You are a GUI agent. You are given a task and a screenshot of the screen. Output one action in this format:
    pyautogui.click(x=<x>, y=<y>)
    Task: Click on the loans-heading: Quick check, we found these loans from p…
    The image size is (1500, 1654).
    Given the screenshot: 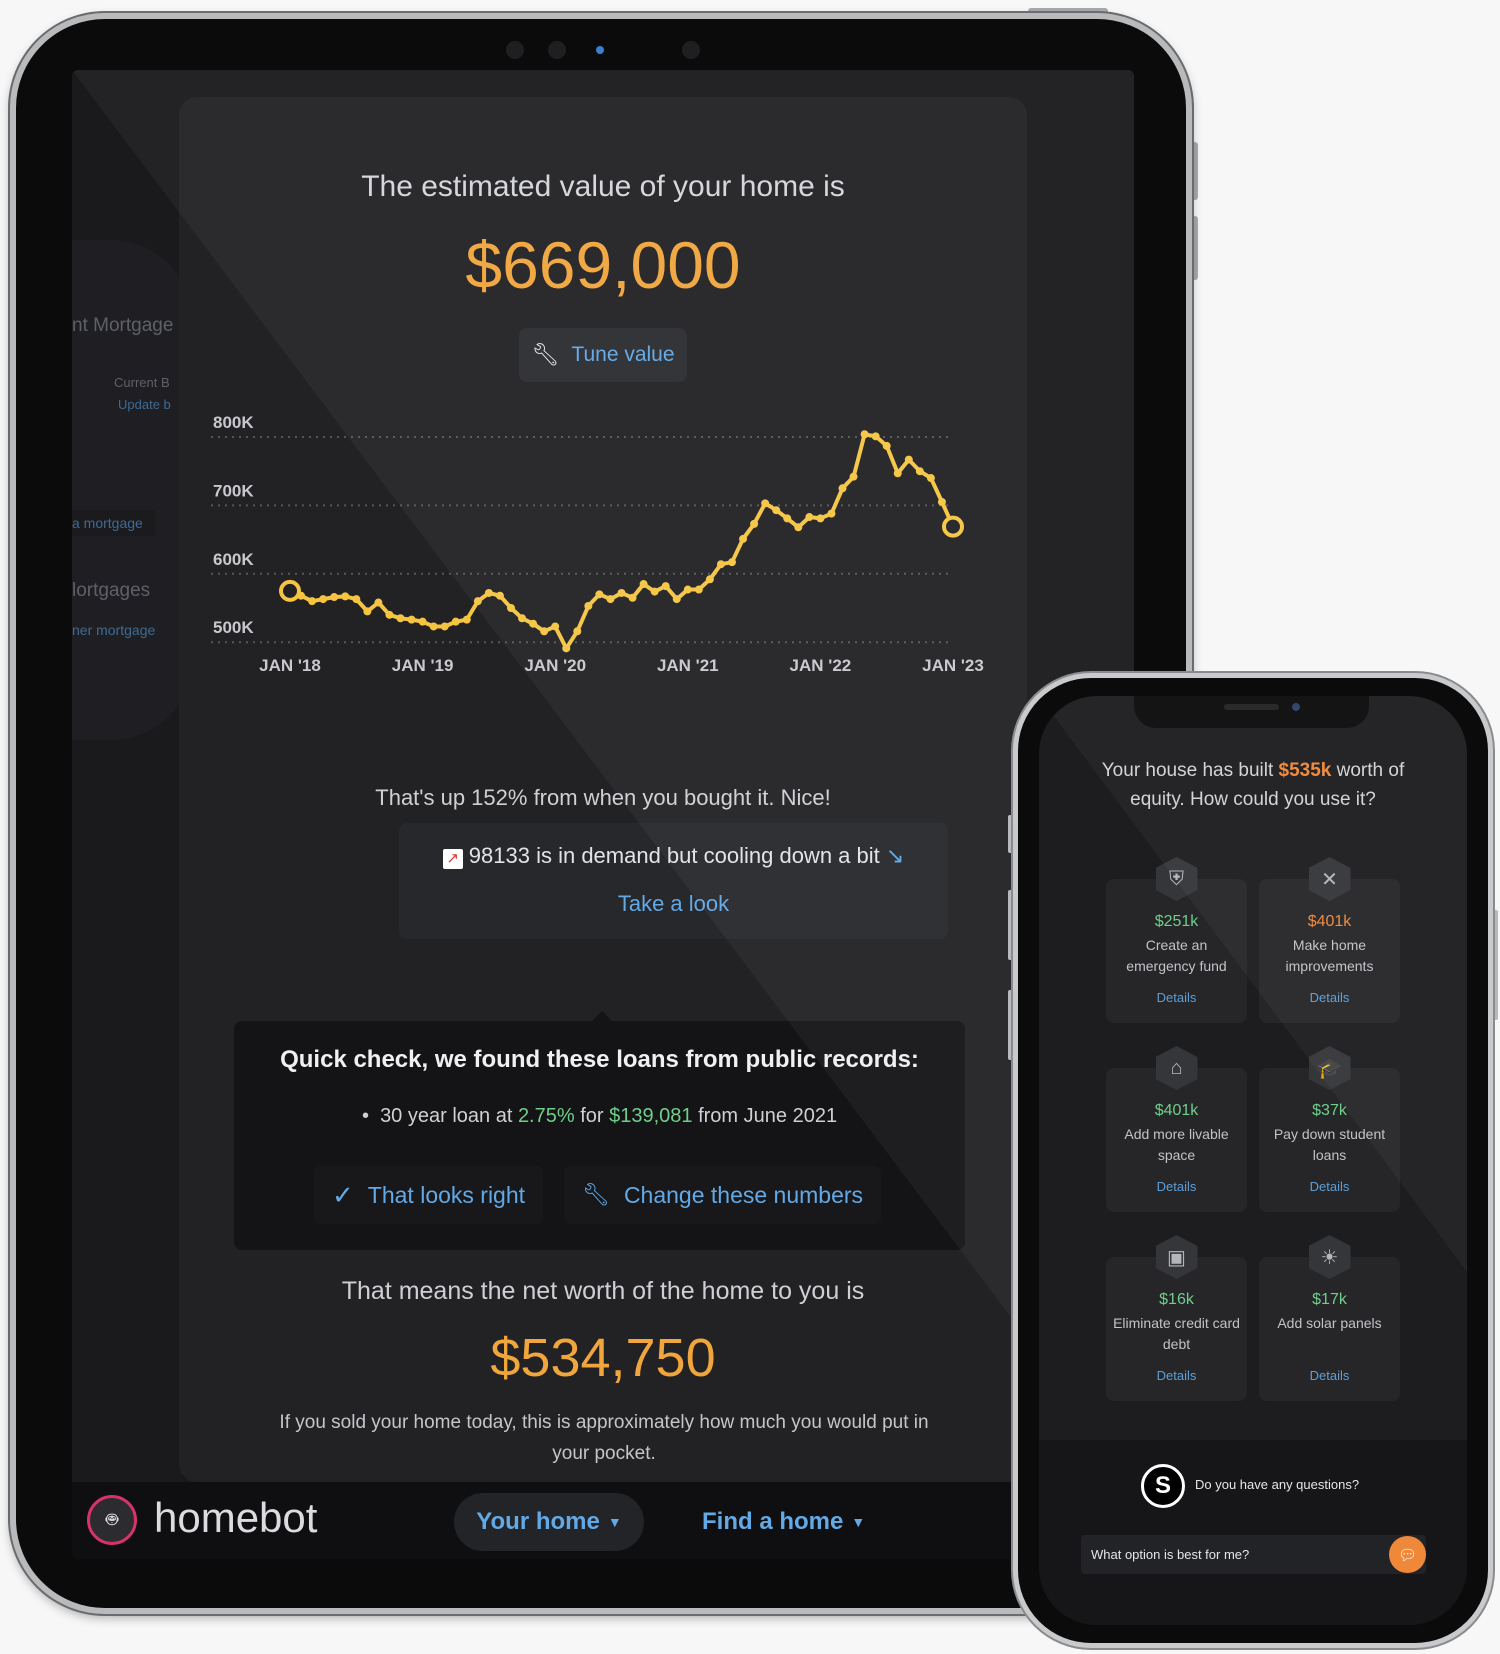 What is the action you would take?
    pyautogui.click(x=599, y=1059)
    